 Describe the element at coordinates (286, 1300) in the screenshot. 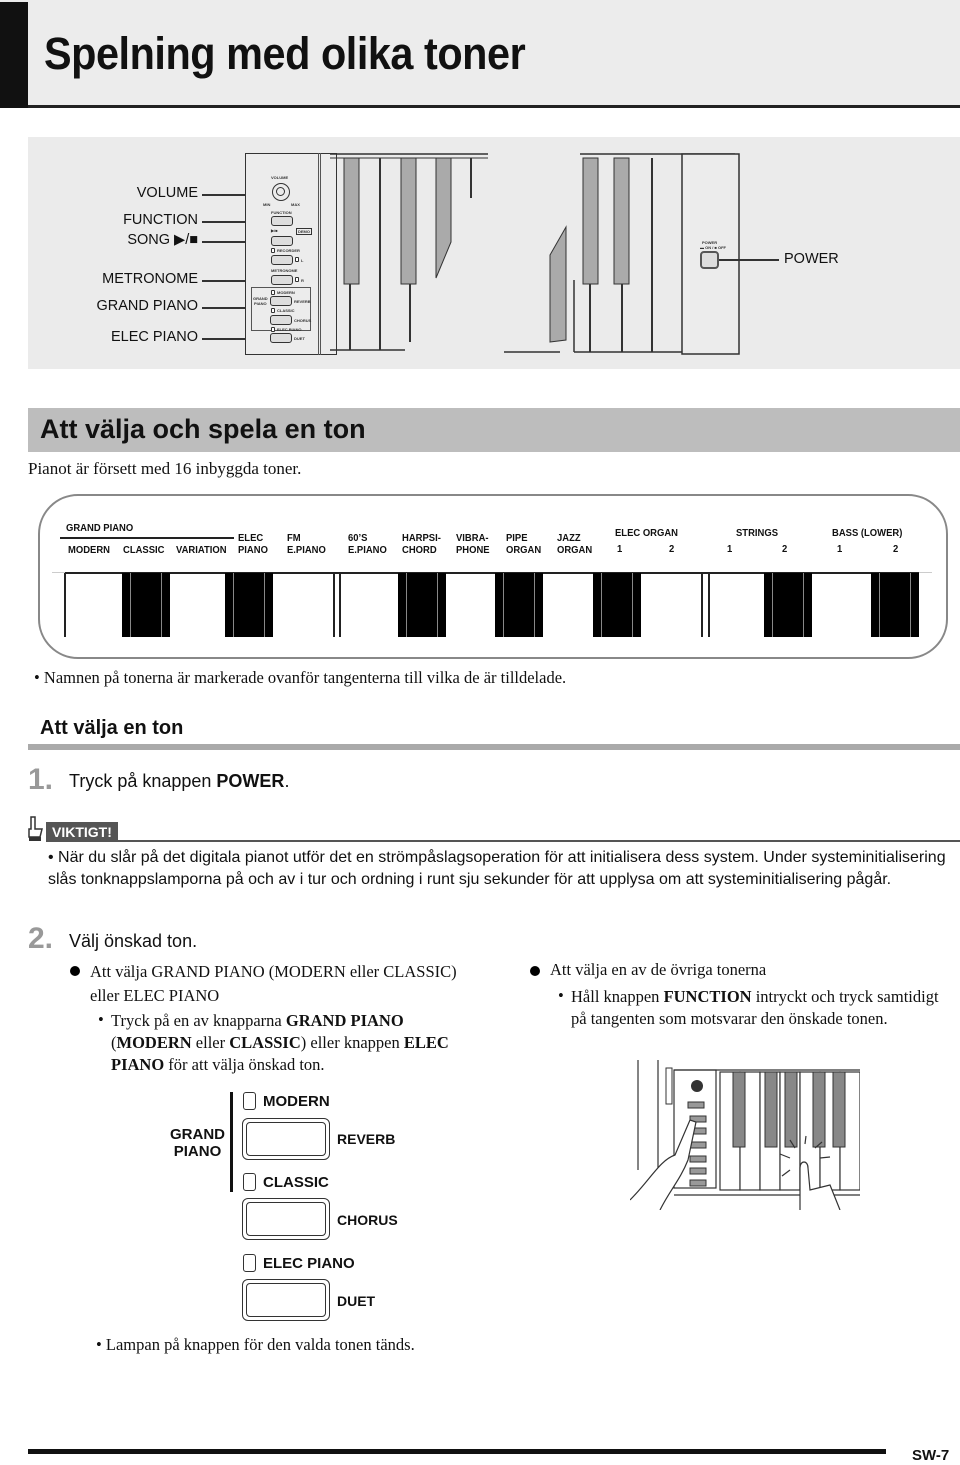

I see `elec-piano-button` at that location.